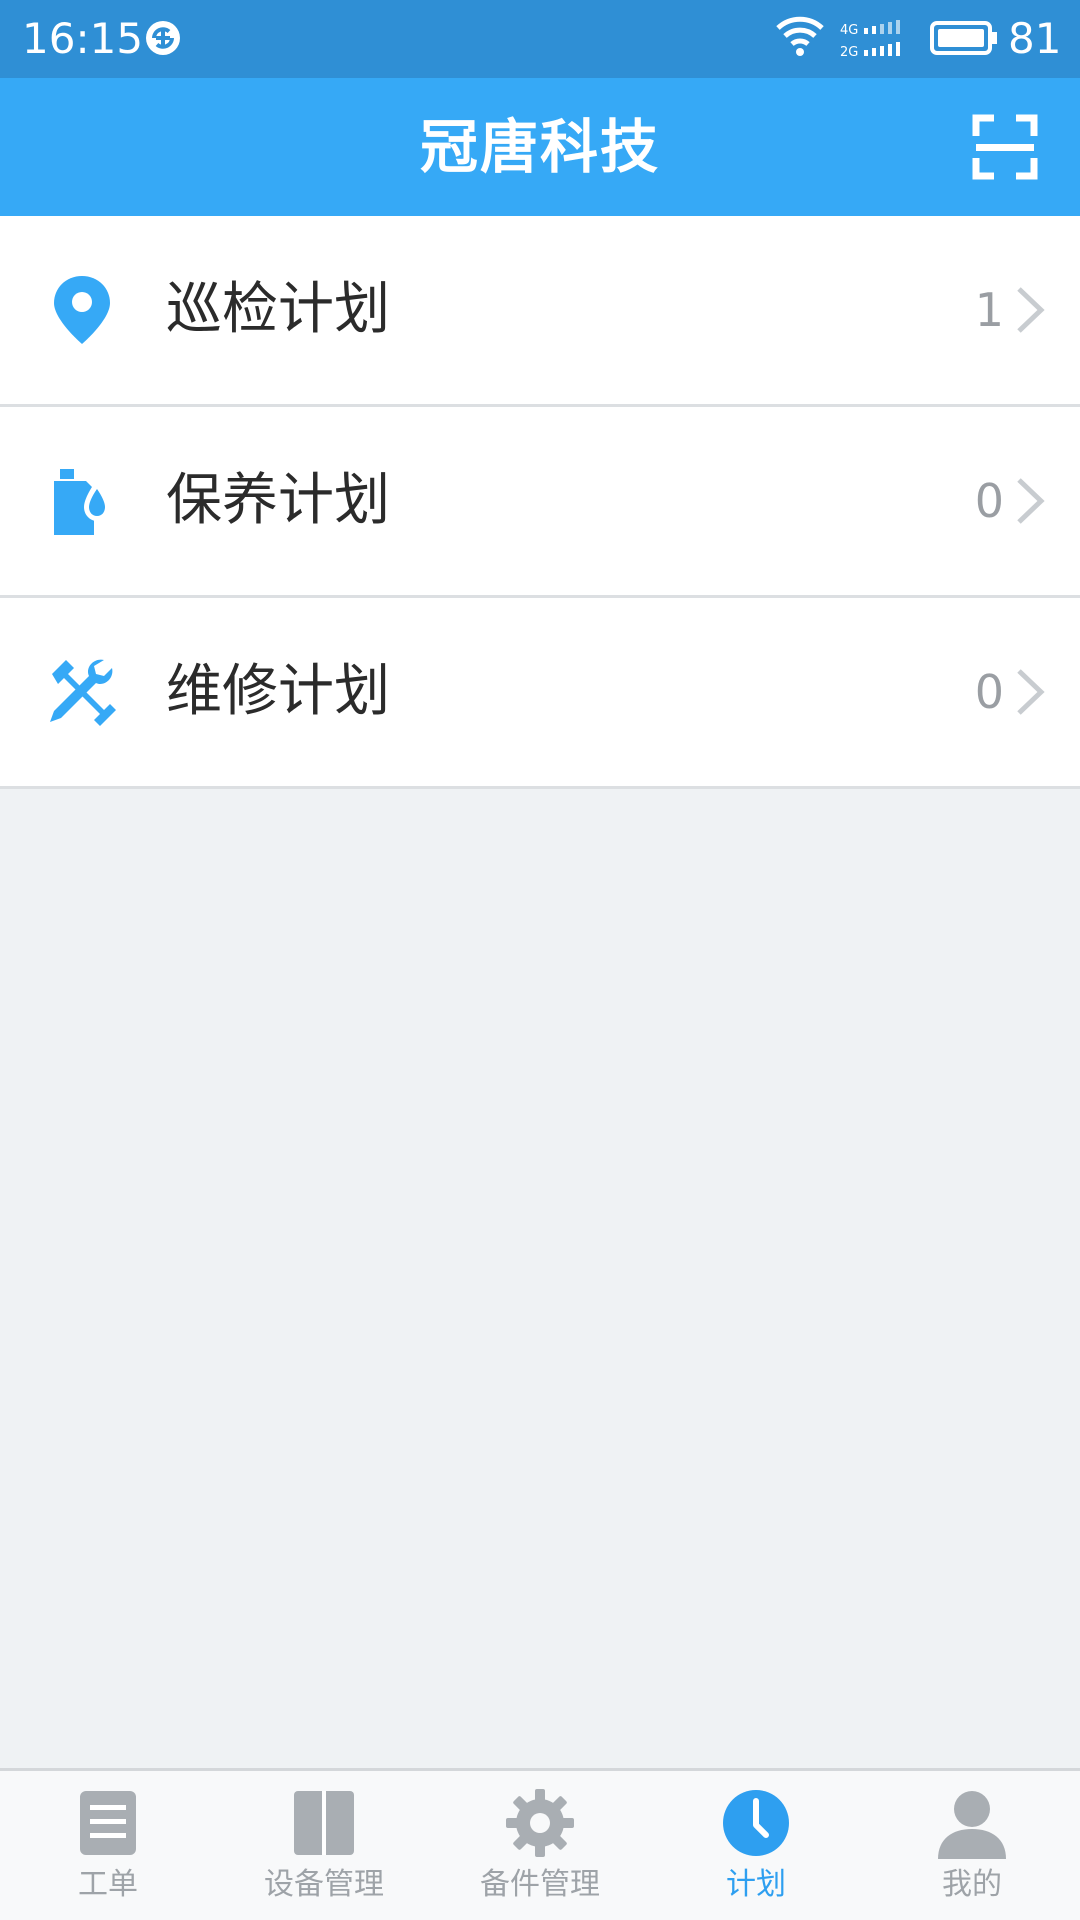 The width and height of the screenshot is (1080, 1920). I want to click on menu-item-label: 保养计划, so click(278, 500).